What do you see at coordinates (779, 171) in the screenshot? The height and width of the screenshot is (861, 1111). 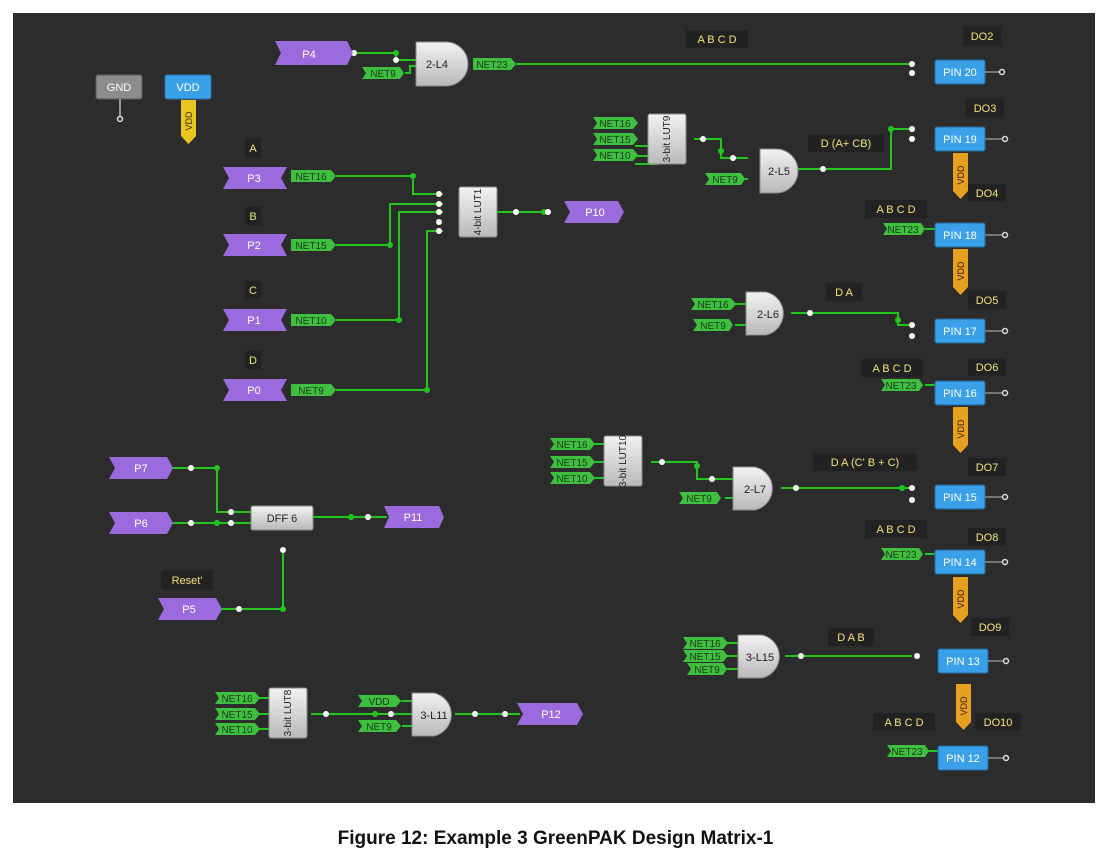 I see `and-gate-2-l5: 2-L5` at bounding box center [779, 171].